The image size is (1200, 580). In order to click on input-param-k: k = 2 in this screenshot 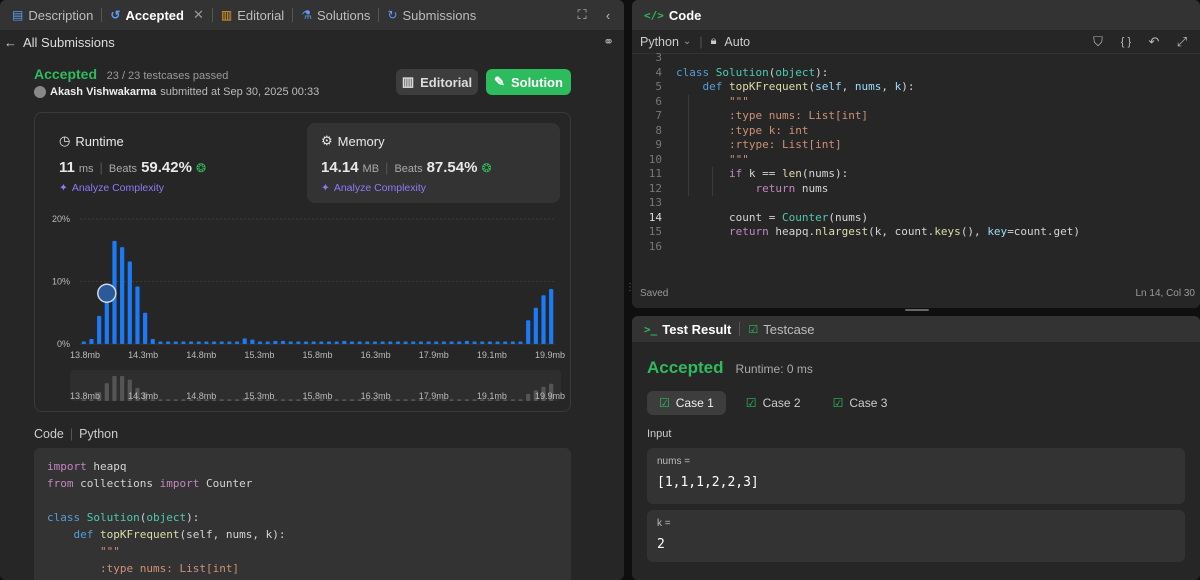, I will do `click(916, 536)`.